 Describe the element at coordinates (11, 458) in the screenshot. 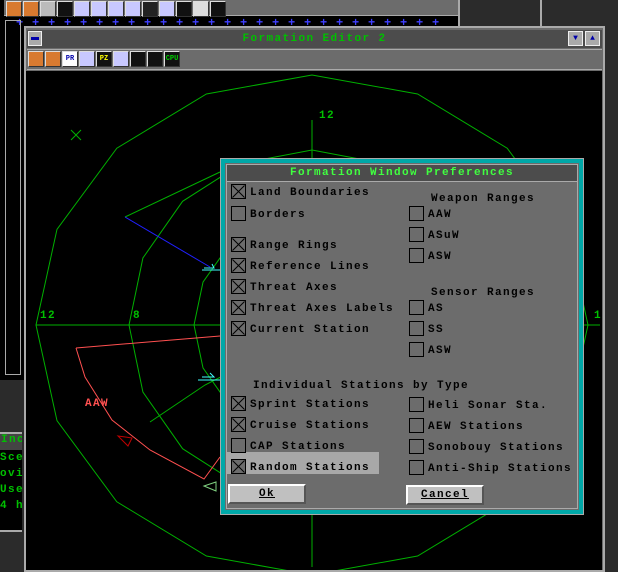

I see `panel-line: Sce` at that location.